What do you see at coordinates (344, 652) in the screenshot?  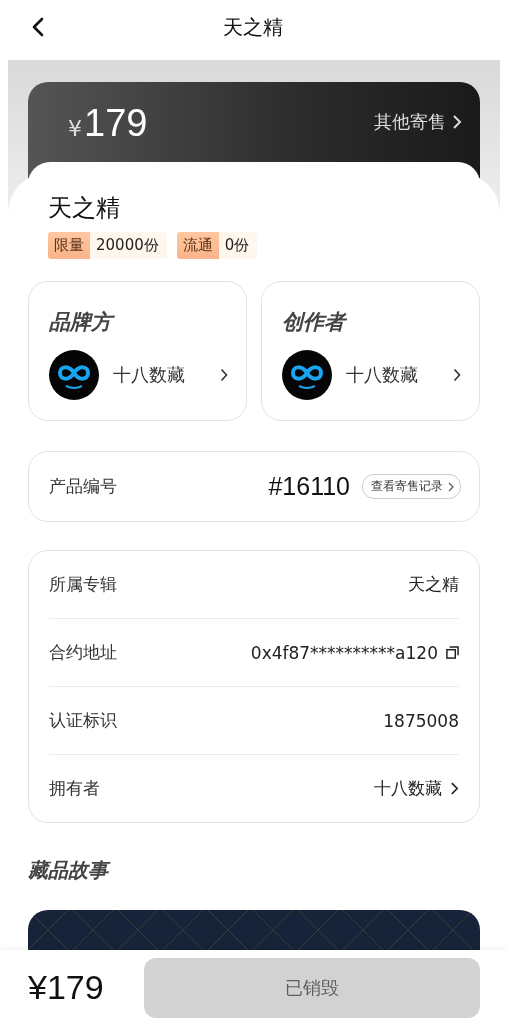 I see `detail-value: 0x4f87**********a120` at bounding box center [344, 652].